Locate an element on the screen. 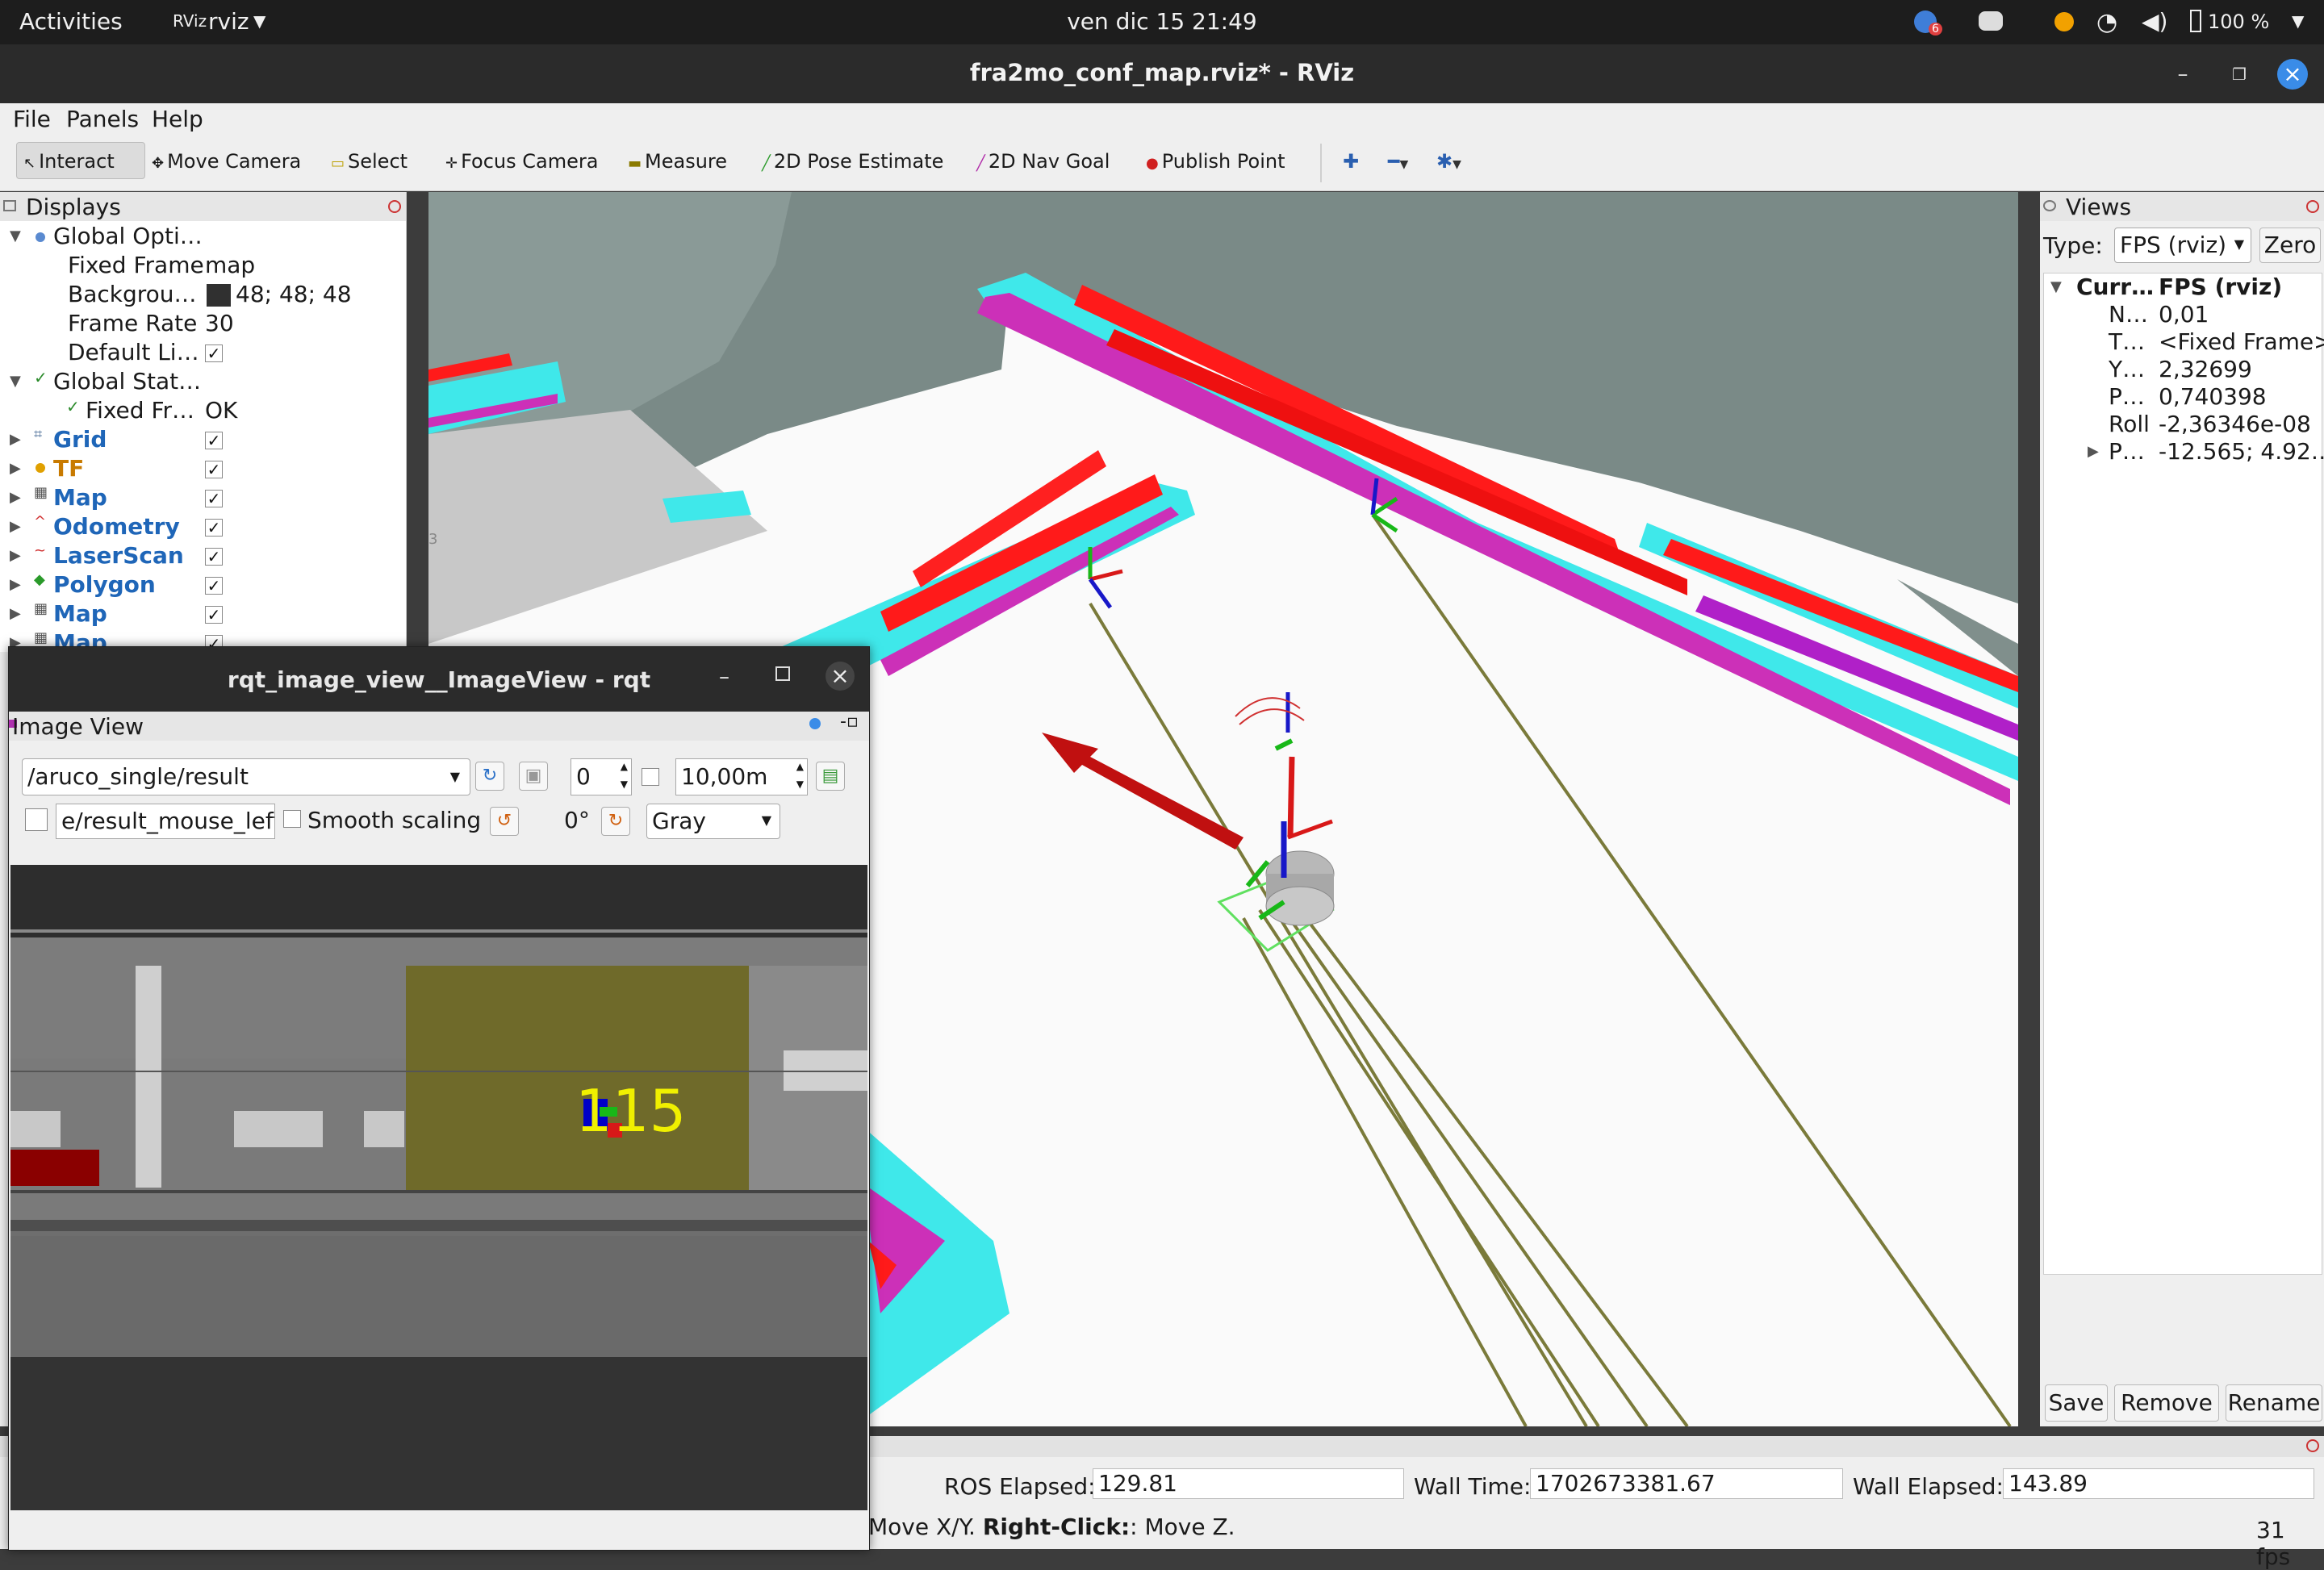 This screenshot has height=1570, width=2324. display-item-map-2: ▶ ▦ Map ✓ is located at coordinates (202, 614).